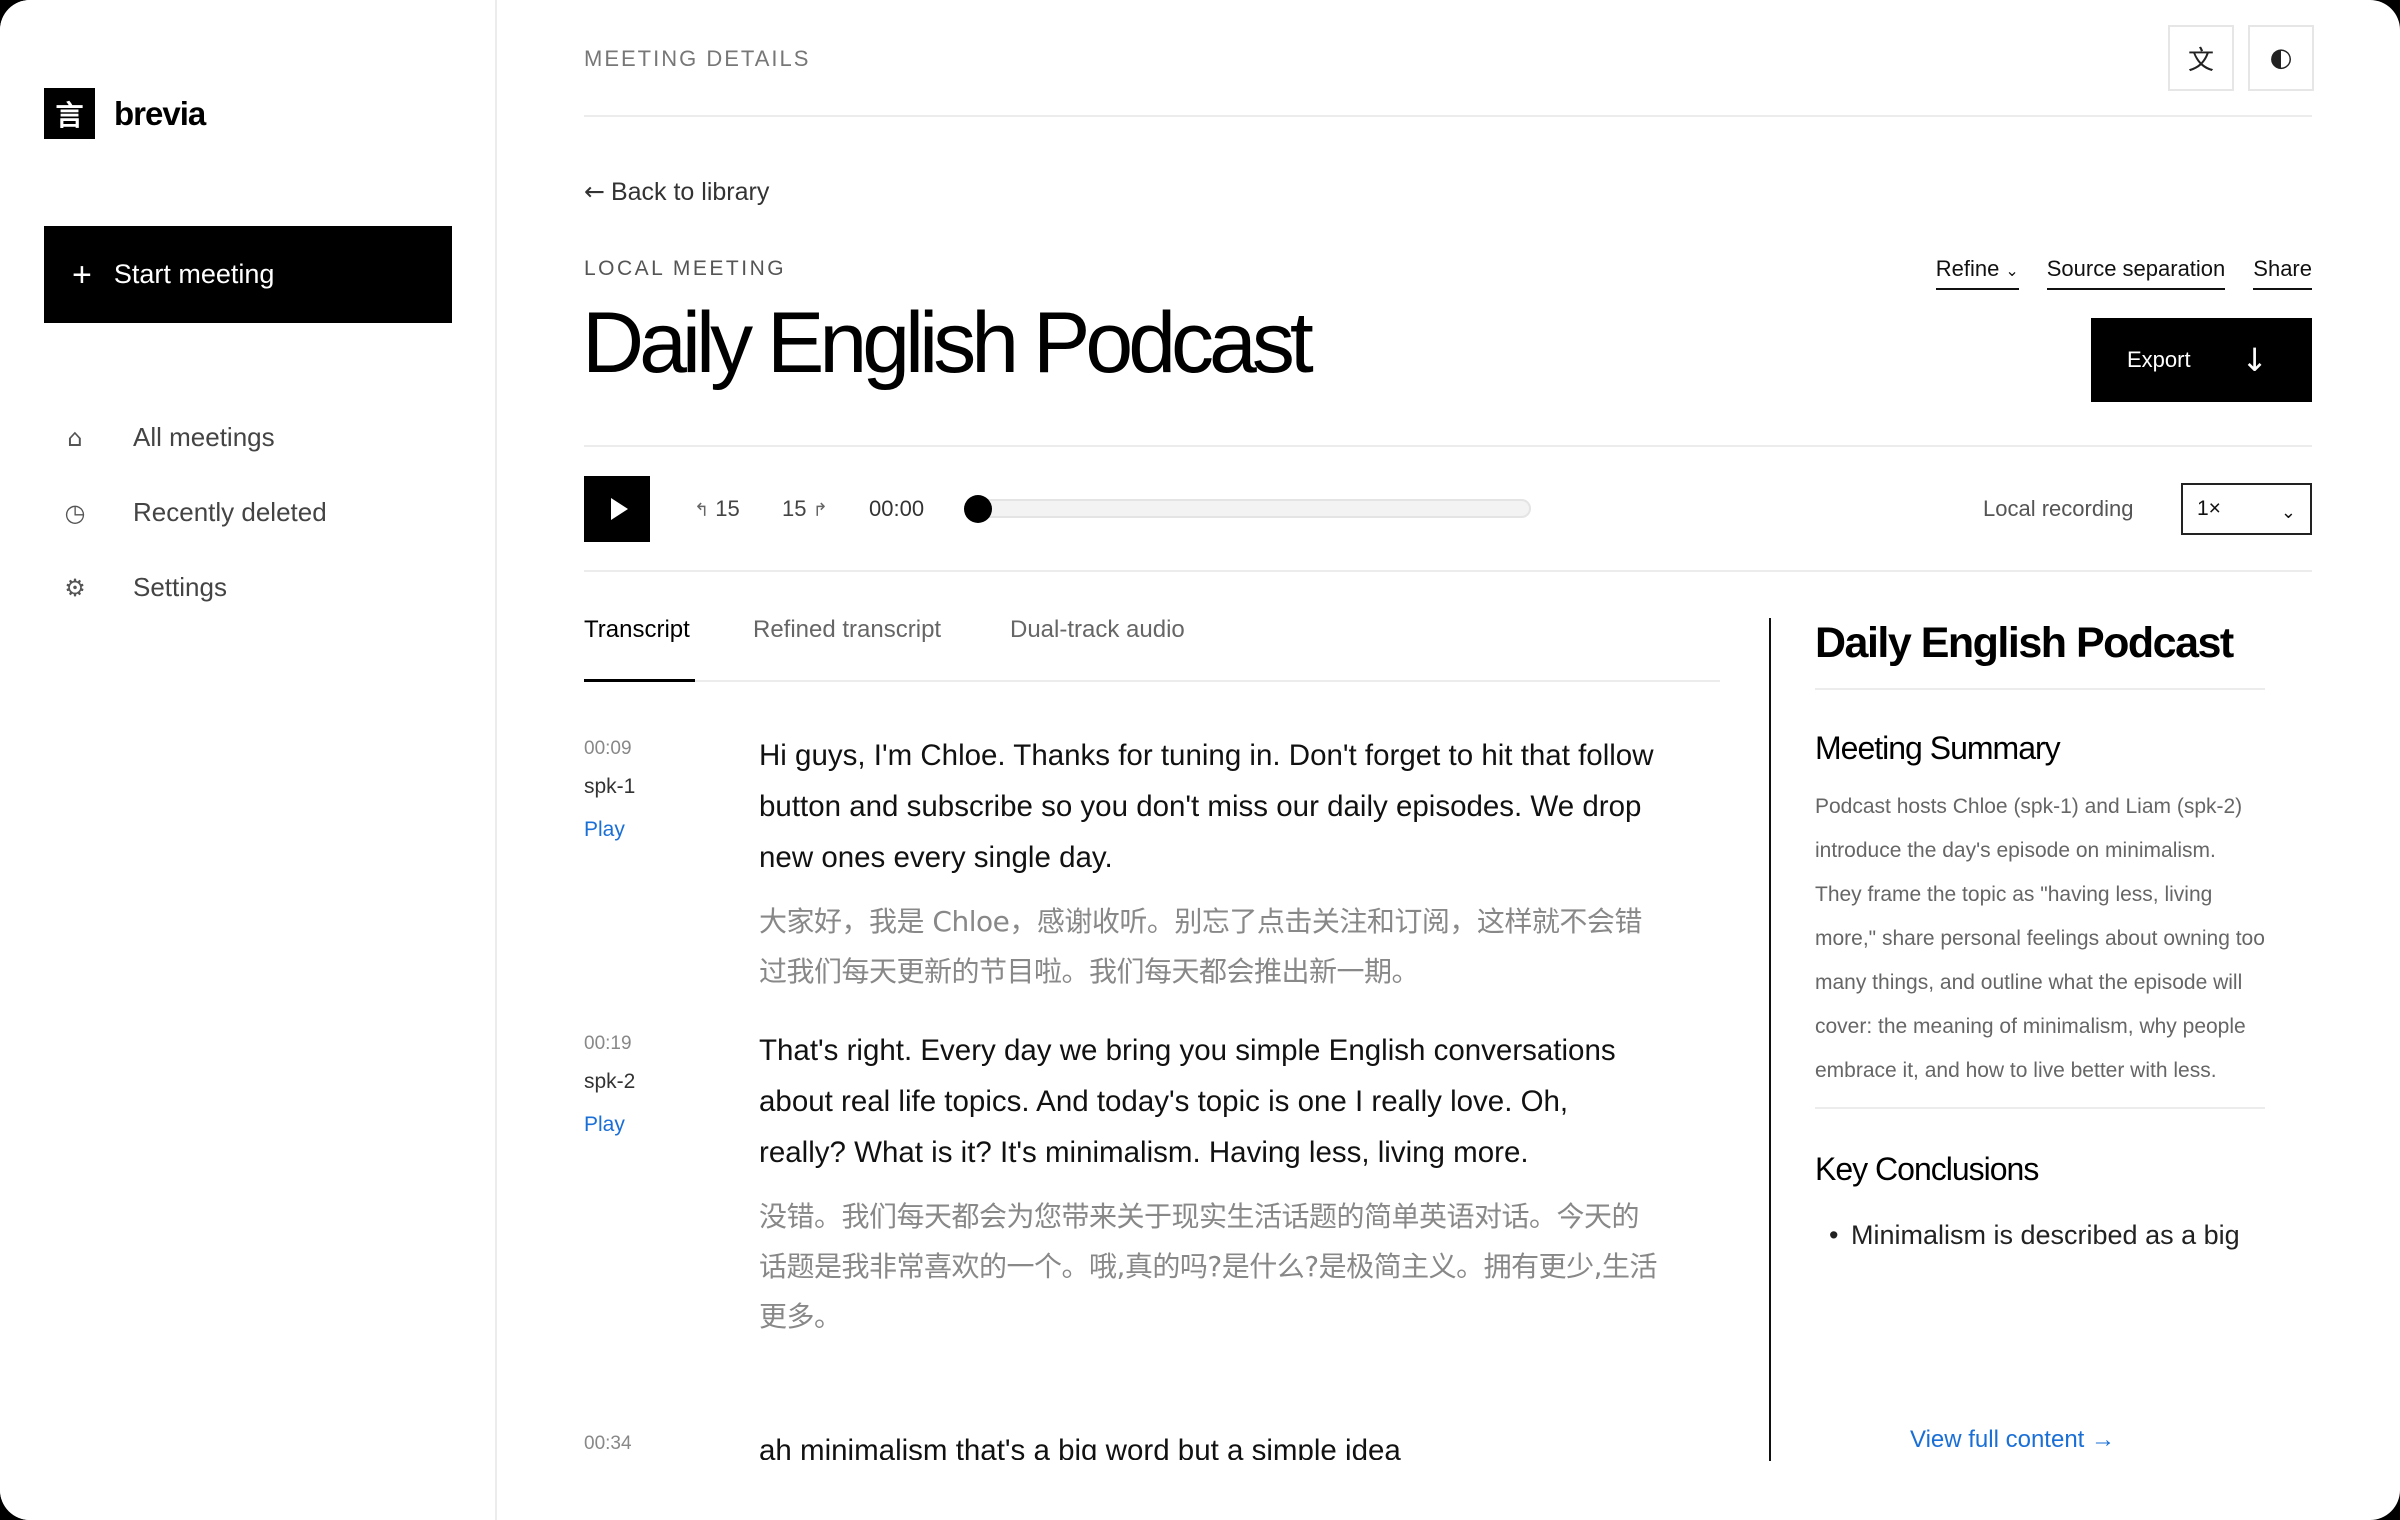 The width and height of the screenshot is (2400, 1520). What do you see at coordinates (1967, 268) in the screenshot?
I see `refine-label: Refine` at bounding box center [1967, 268].